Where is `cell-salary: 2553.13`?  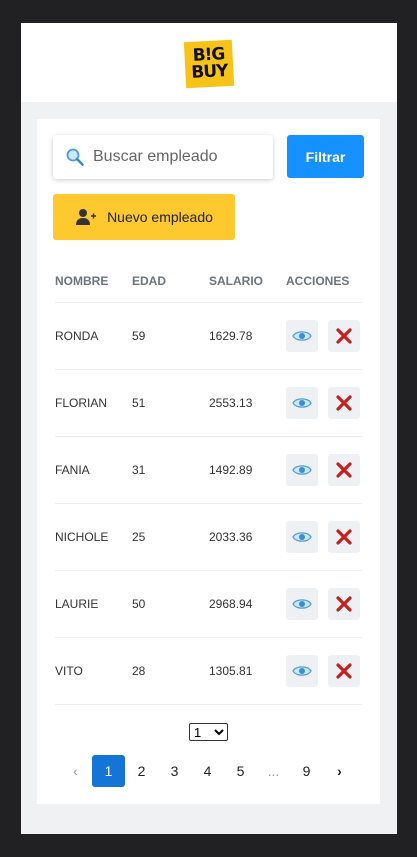 cell-salary: 2553.13 is located at coordinates (231, 403).